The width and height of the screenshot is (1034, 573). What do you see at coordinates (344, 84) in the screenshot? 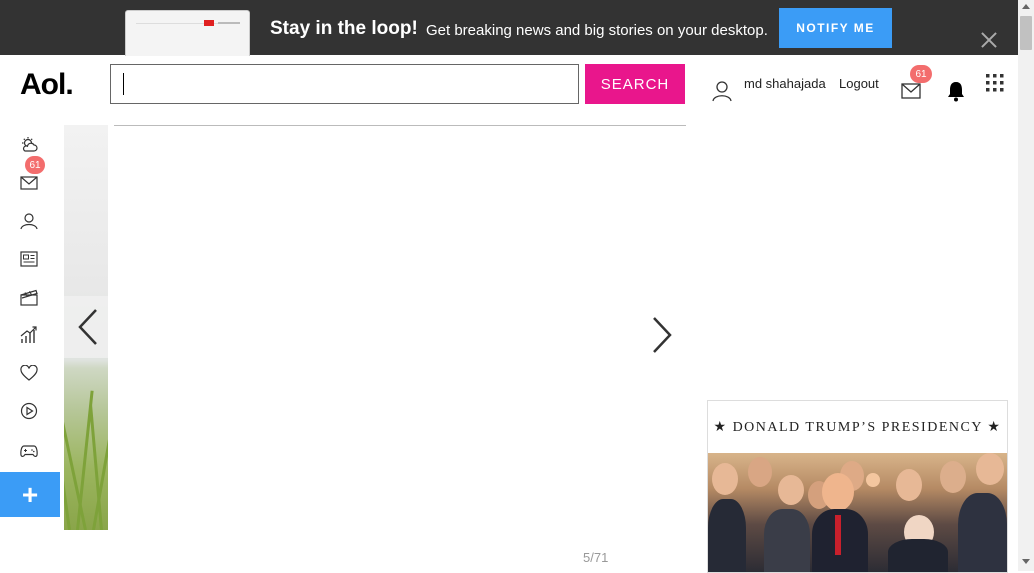
I see `search-input` at bounding box center [344, 84].